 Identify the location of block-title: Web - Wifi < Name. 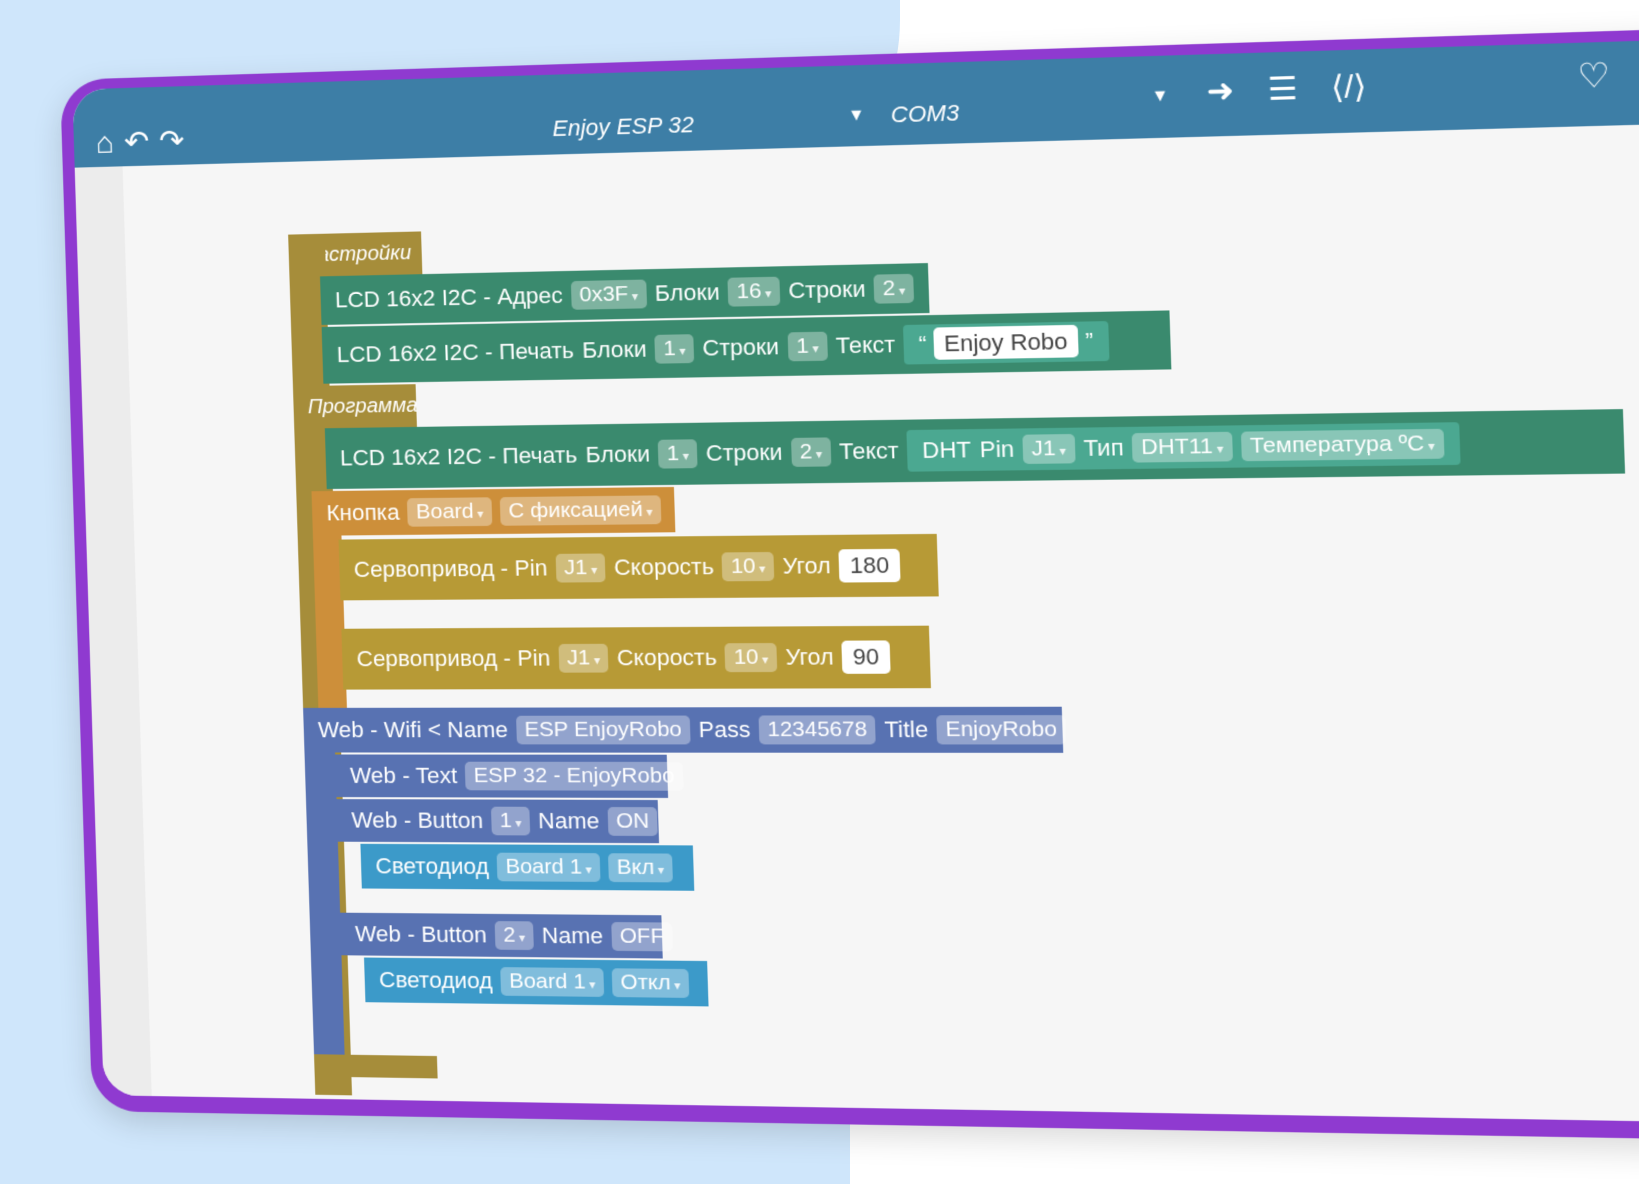
(413, 729).